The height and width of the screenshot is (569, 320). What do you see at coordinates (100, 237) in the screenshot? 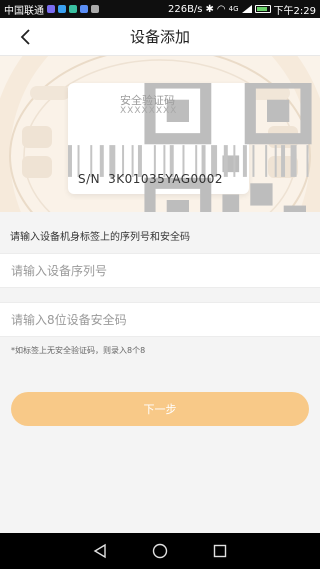
I see `form-instruction: 请输入设备机身标签上的序列号和安全码` at bounding box center [100, 237].